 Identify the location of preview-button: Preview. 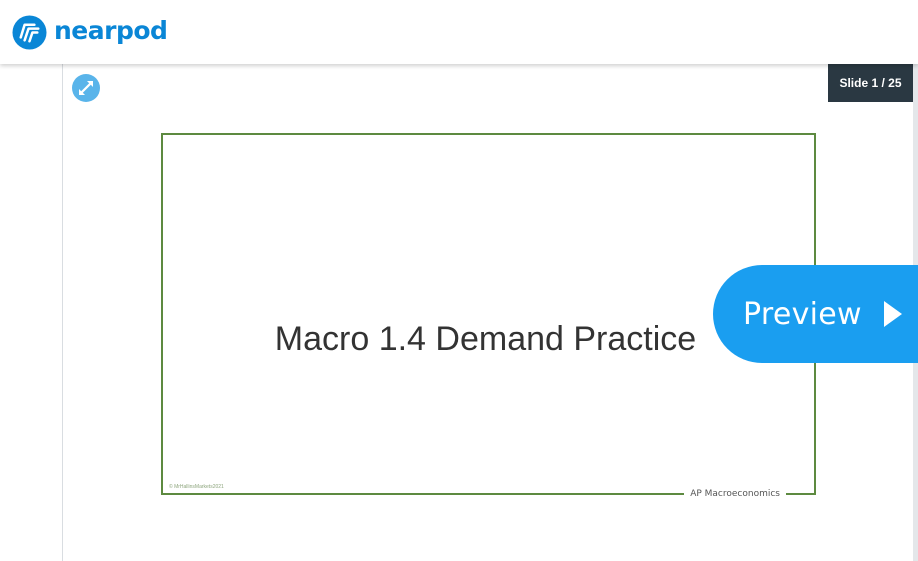
(815, 314).